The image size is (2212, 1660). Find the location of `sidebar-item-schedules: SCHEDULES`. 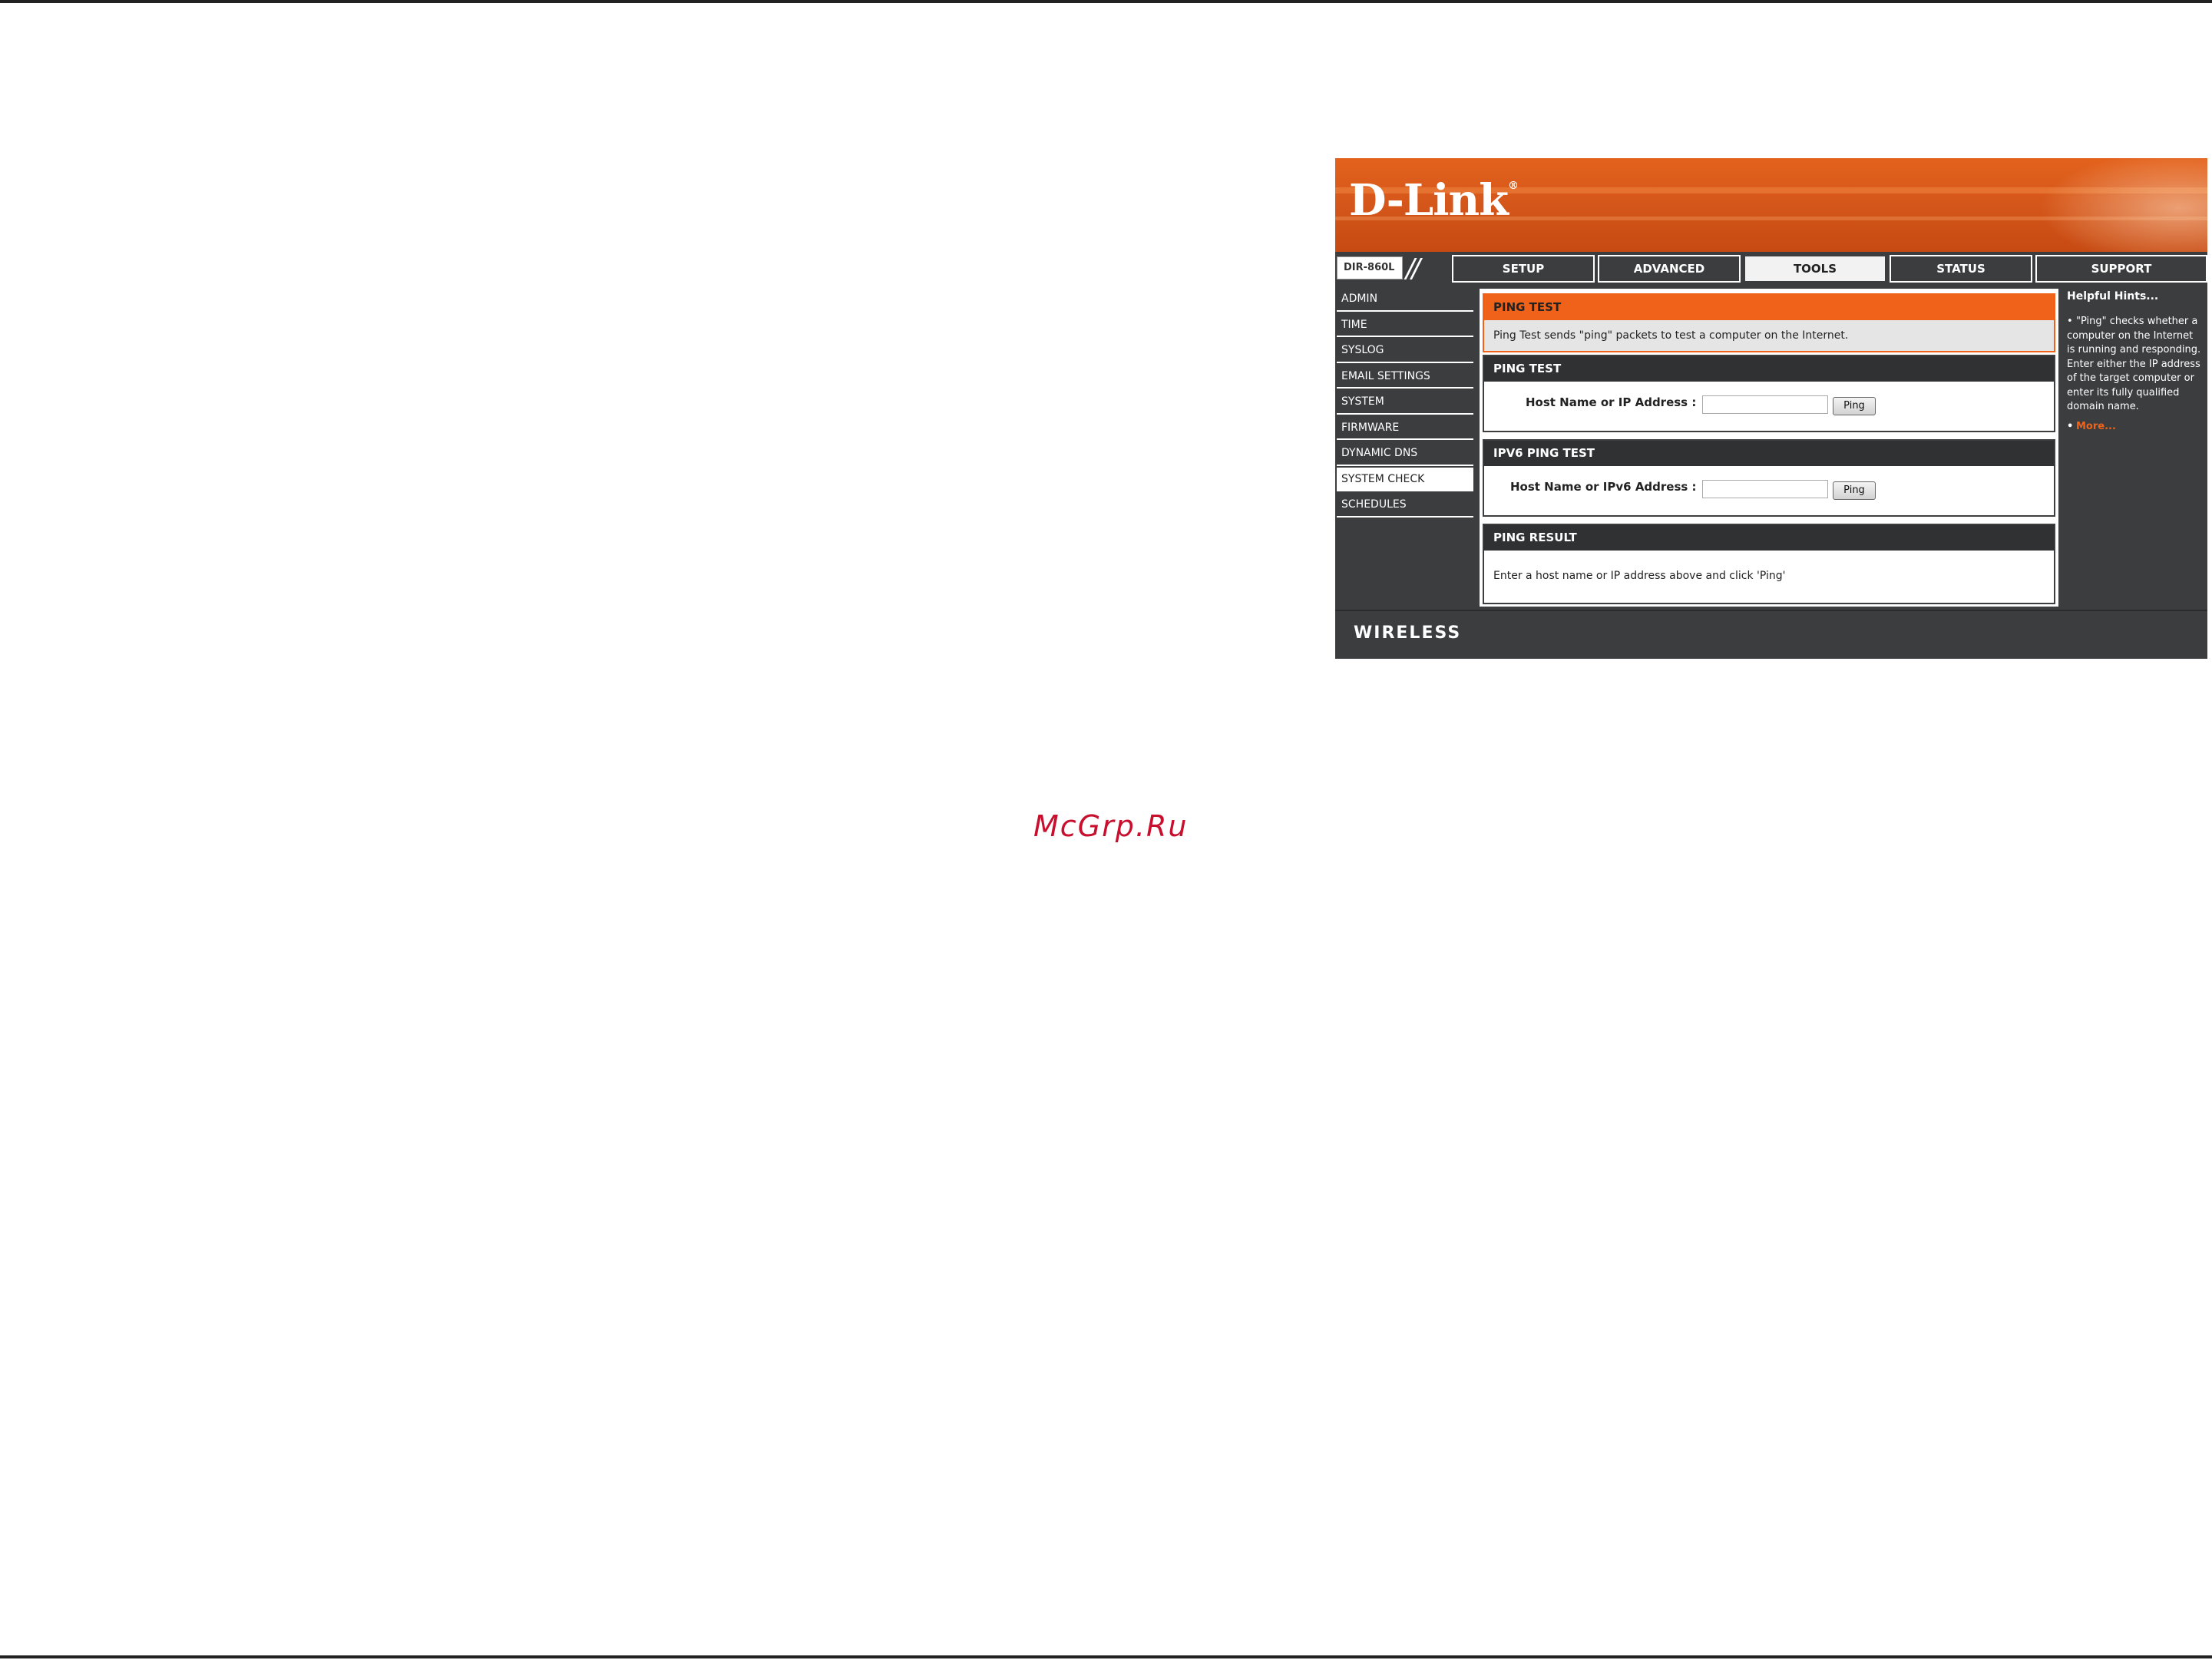

sidebar-item-schedules: SCHEDULES is located at coordinates (1405, 505).